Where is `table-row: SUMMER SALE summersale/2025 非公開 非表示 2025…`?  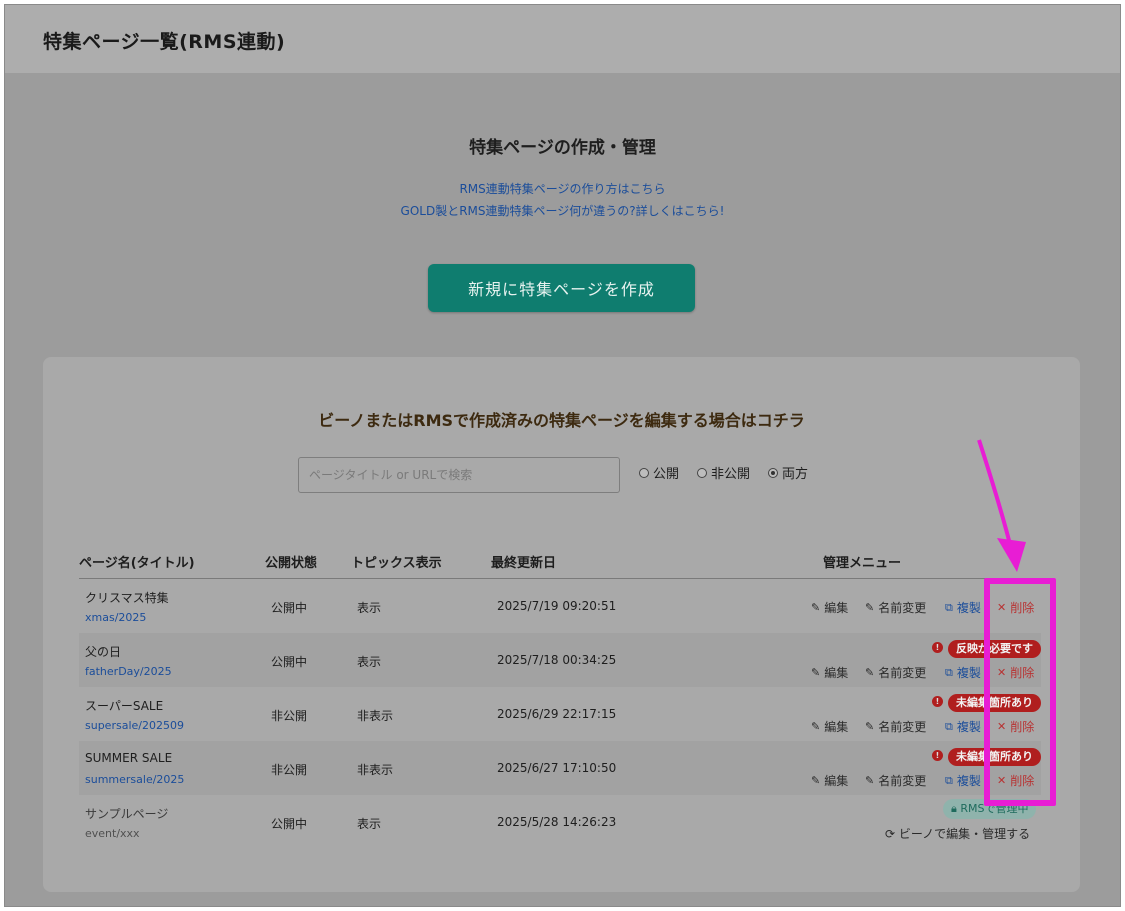
table-row: SUMMER SALE summersale/2025 非公開 非表示 2025… is located at coordinates (560, 768).